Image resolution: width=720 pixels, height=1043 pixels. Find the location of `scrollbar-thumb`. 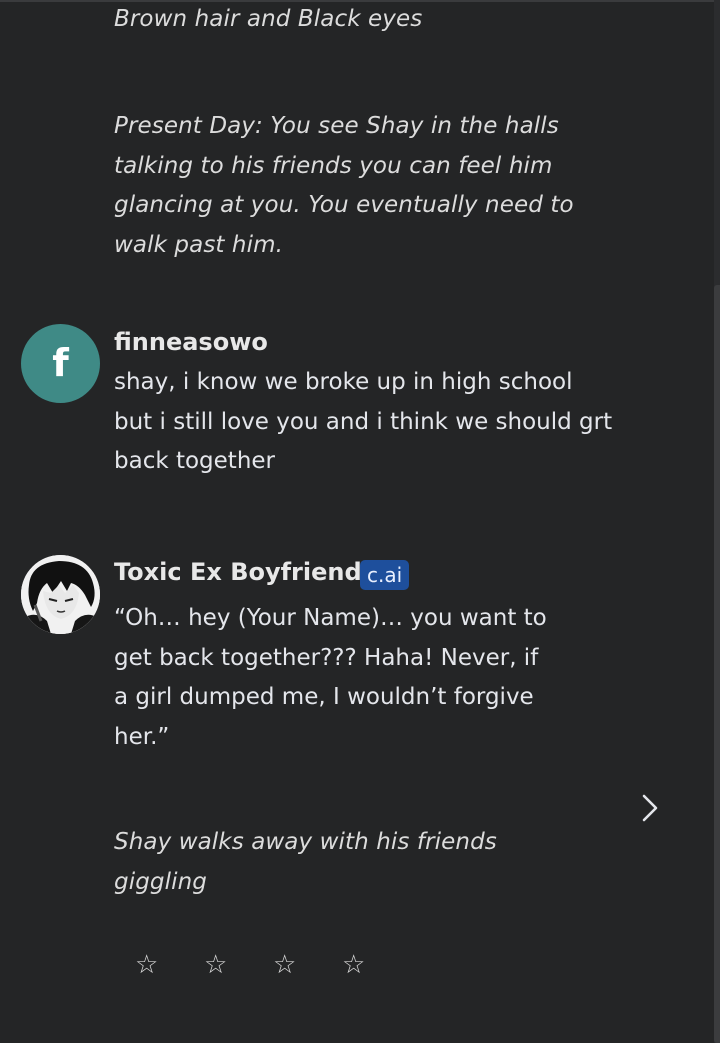

scrollbar-thumb is located at coordinates (717, 664).